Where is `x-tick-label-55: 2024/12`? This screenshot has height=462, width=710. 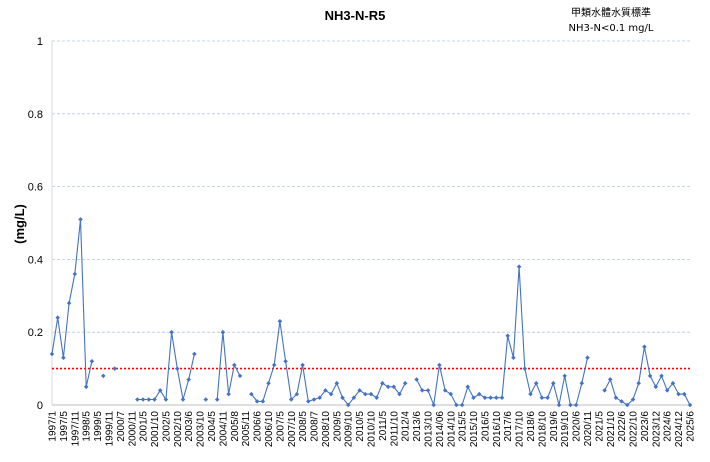 x-tick-label-55: 2024/12 is located at coordinates (679, 429).